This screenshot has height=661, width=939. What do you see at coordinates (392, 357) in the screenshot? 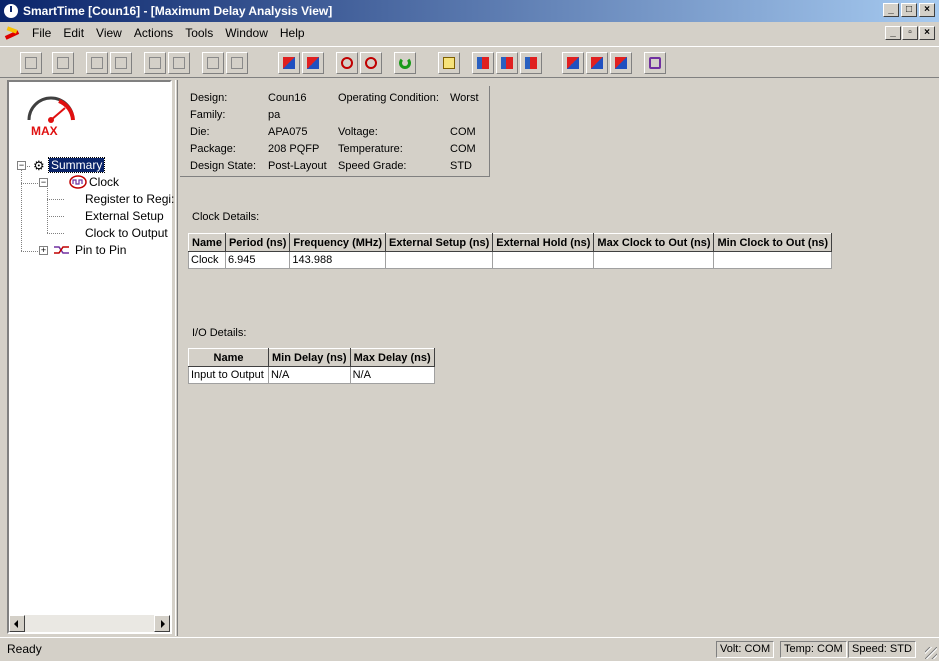
I see `column-header: Max Delay (ns)` at bounding box center [392, 357].